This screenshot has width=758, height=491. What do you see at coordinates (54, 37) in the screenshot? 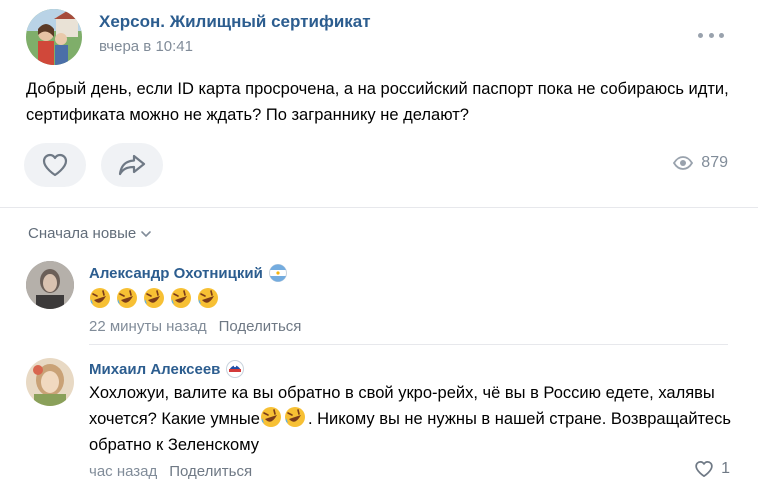
I see `group-avatar` at bounding box center [54, 37].